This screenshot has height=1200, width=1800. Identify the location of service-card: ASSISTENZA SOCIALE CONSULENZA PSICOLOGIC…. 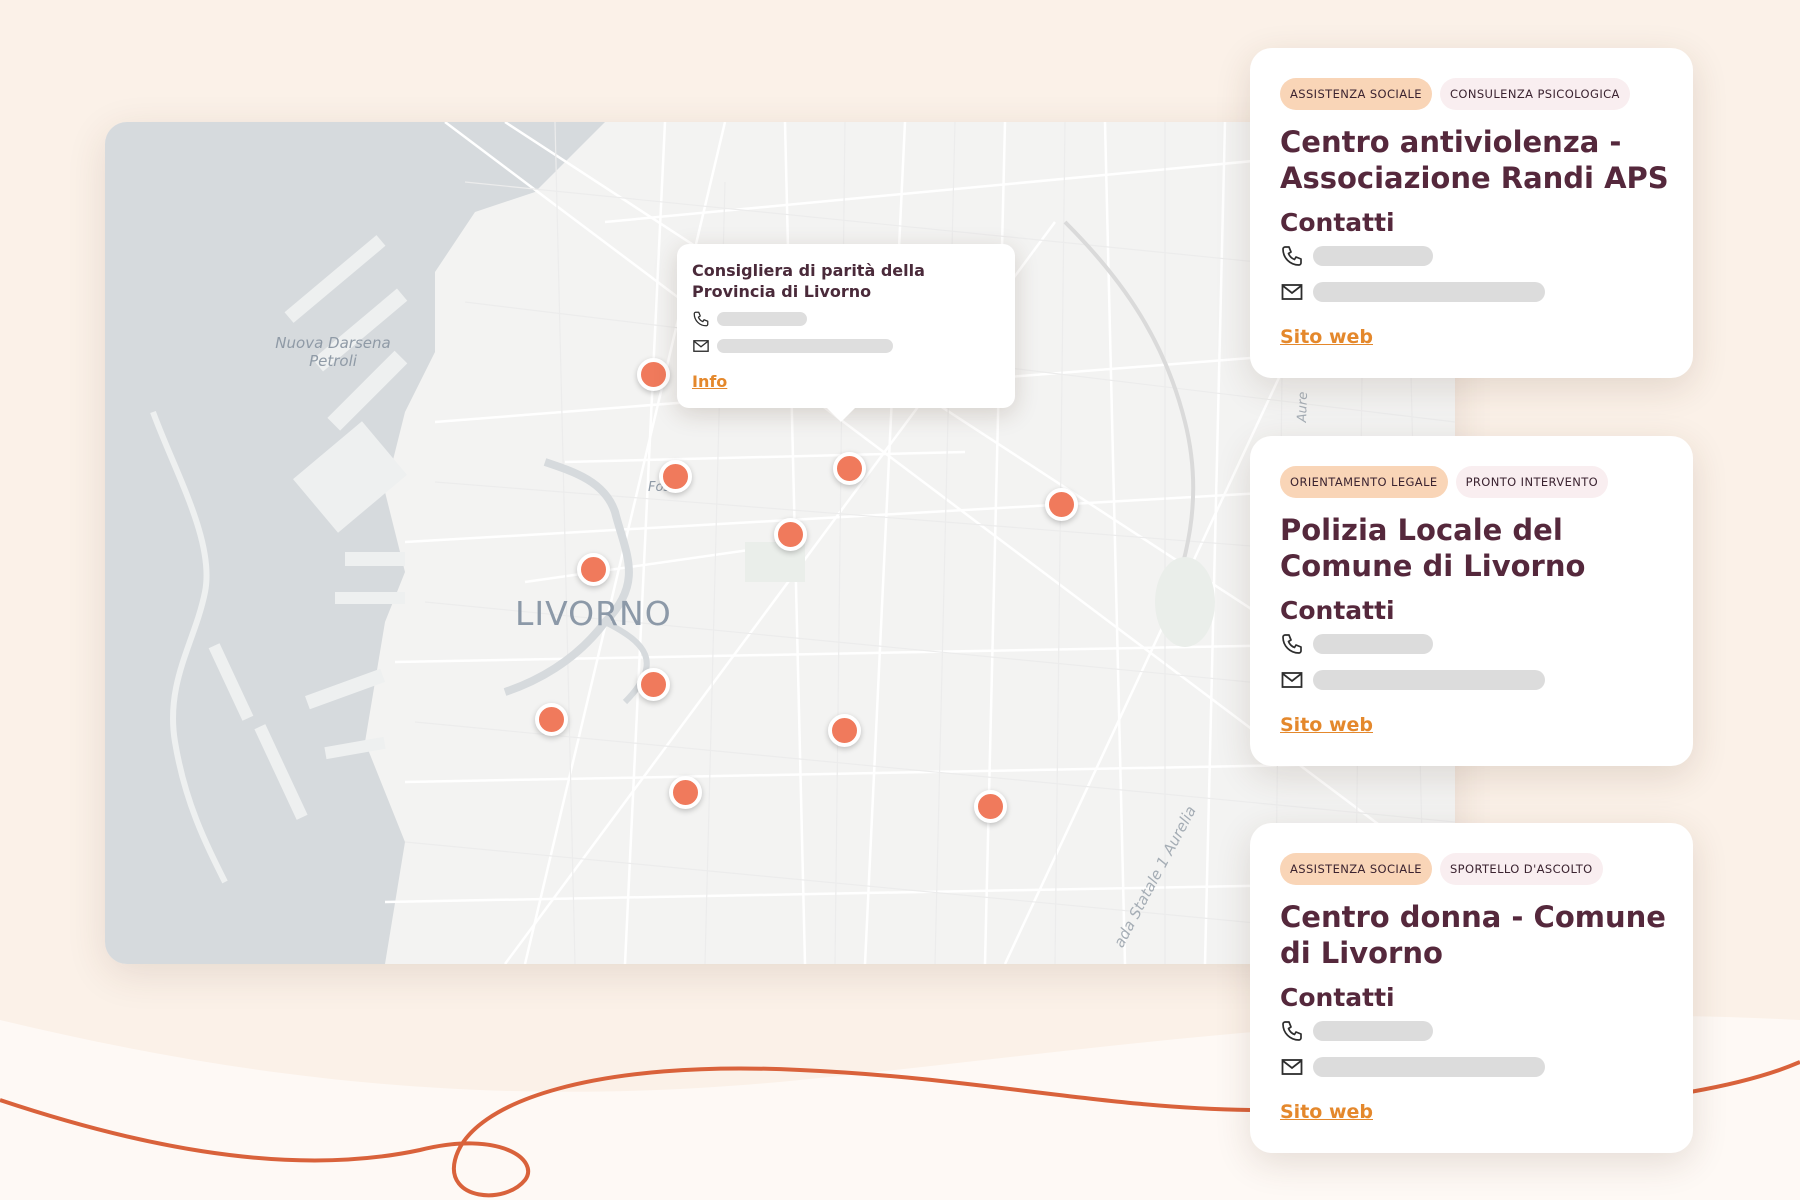
(1471, 213).